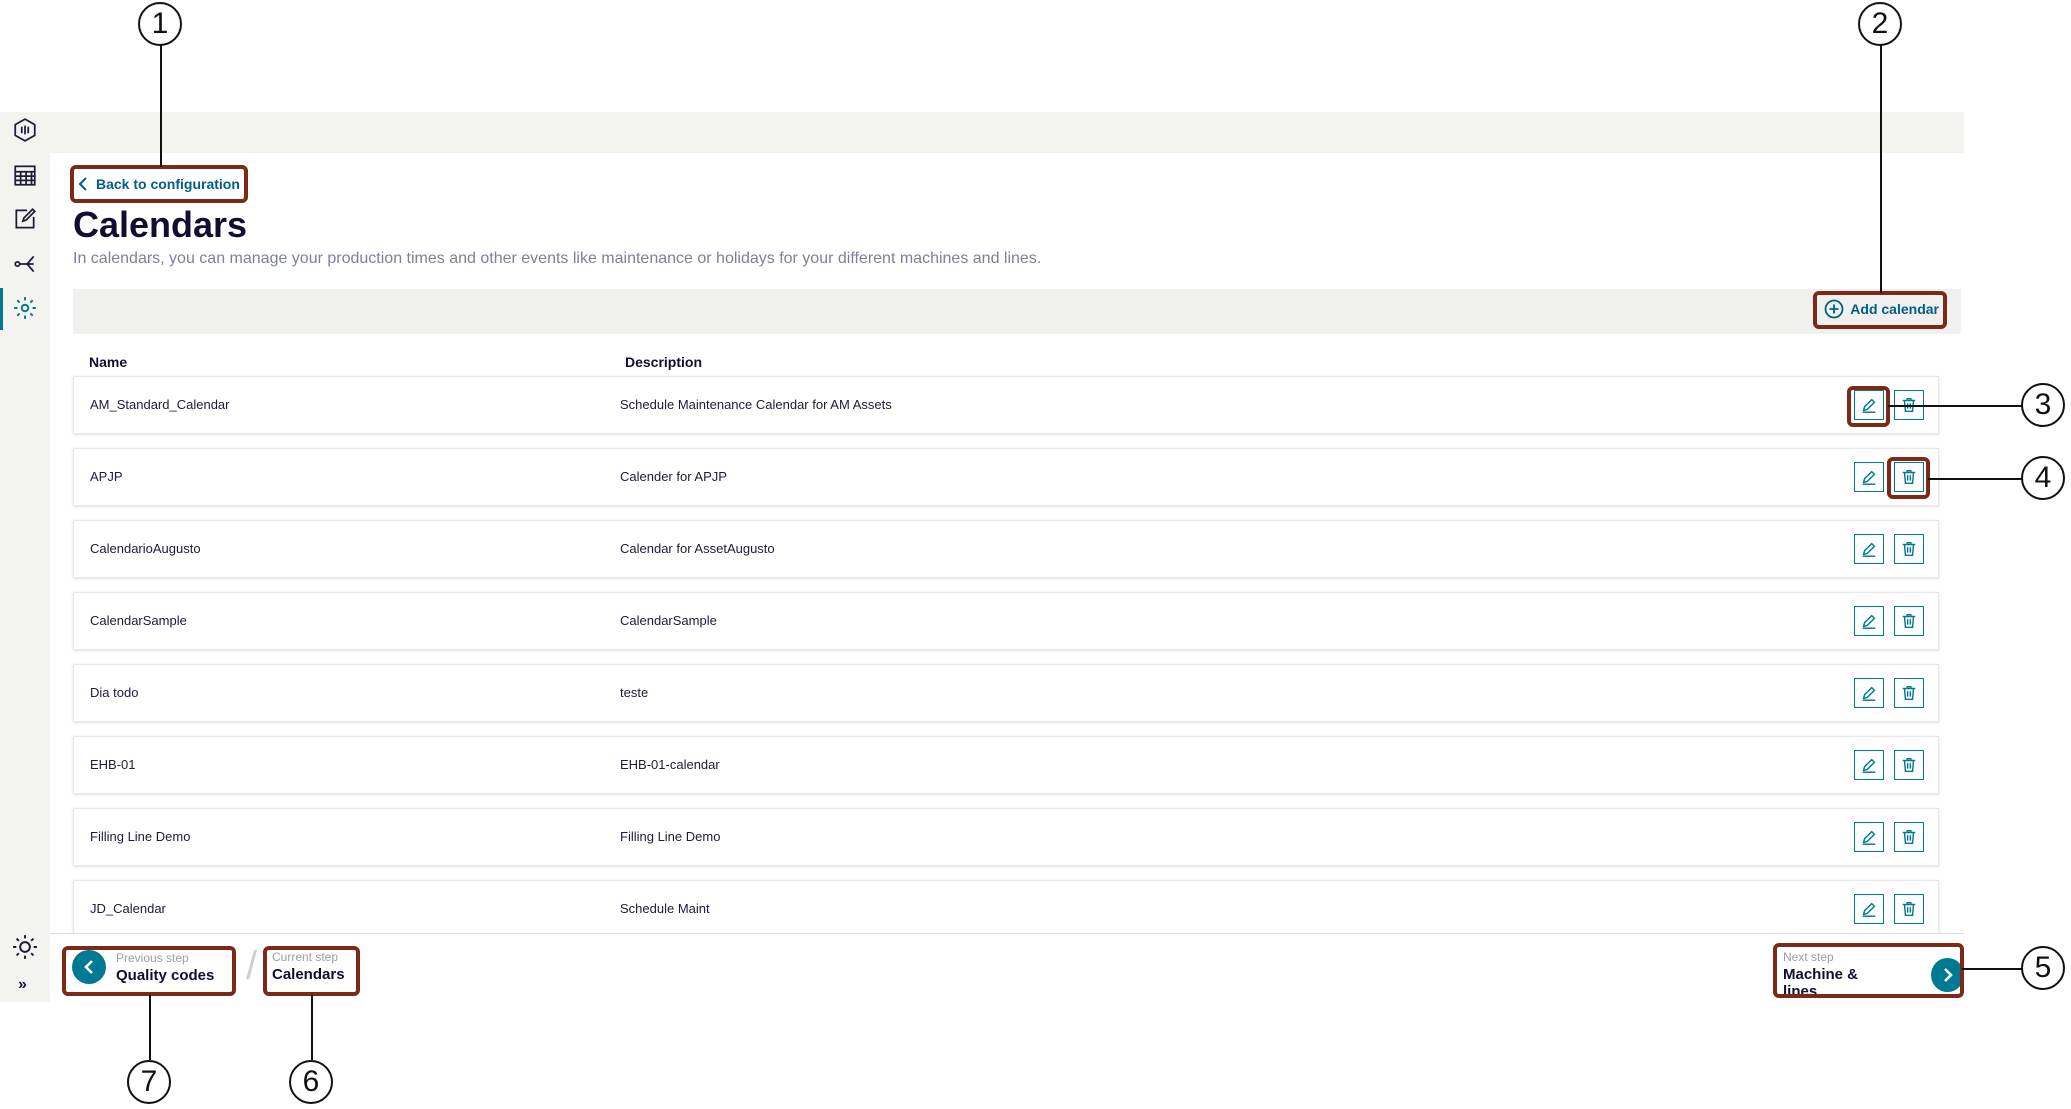 This screenshot has height=1109, width=2071. What do you see at coordinates (25, 557) in the screenshot?
I see `nav-rail: »` at bounding box center [25, 557].